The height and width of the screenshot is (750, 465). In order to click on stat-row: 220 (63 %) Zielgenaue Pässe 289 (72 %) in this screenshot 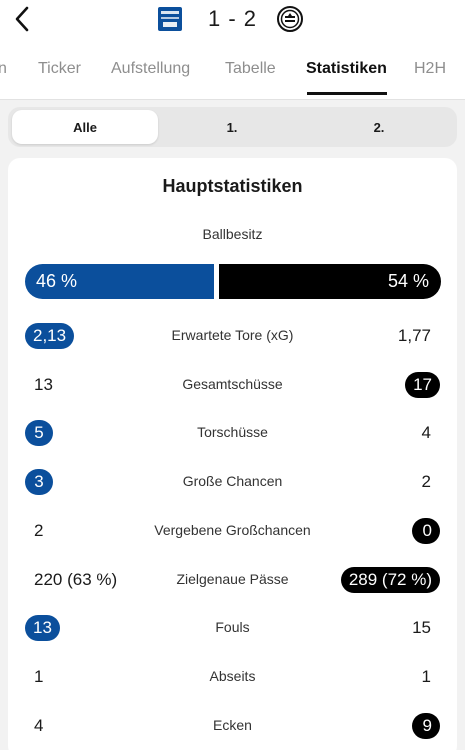, I will do `click(232, 580)`.